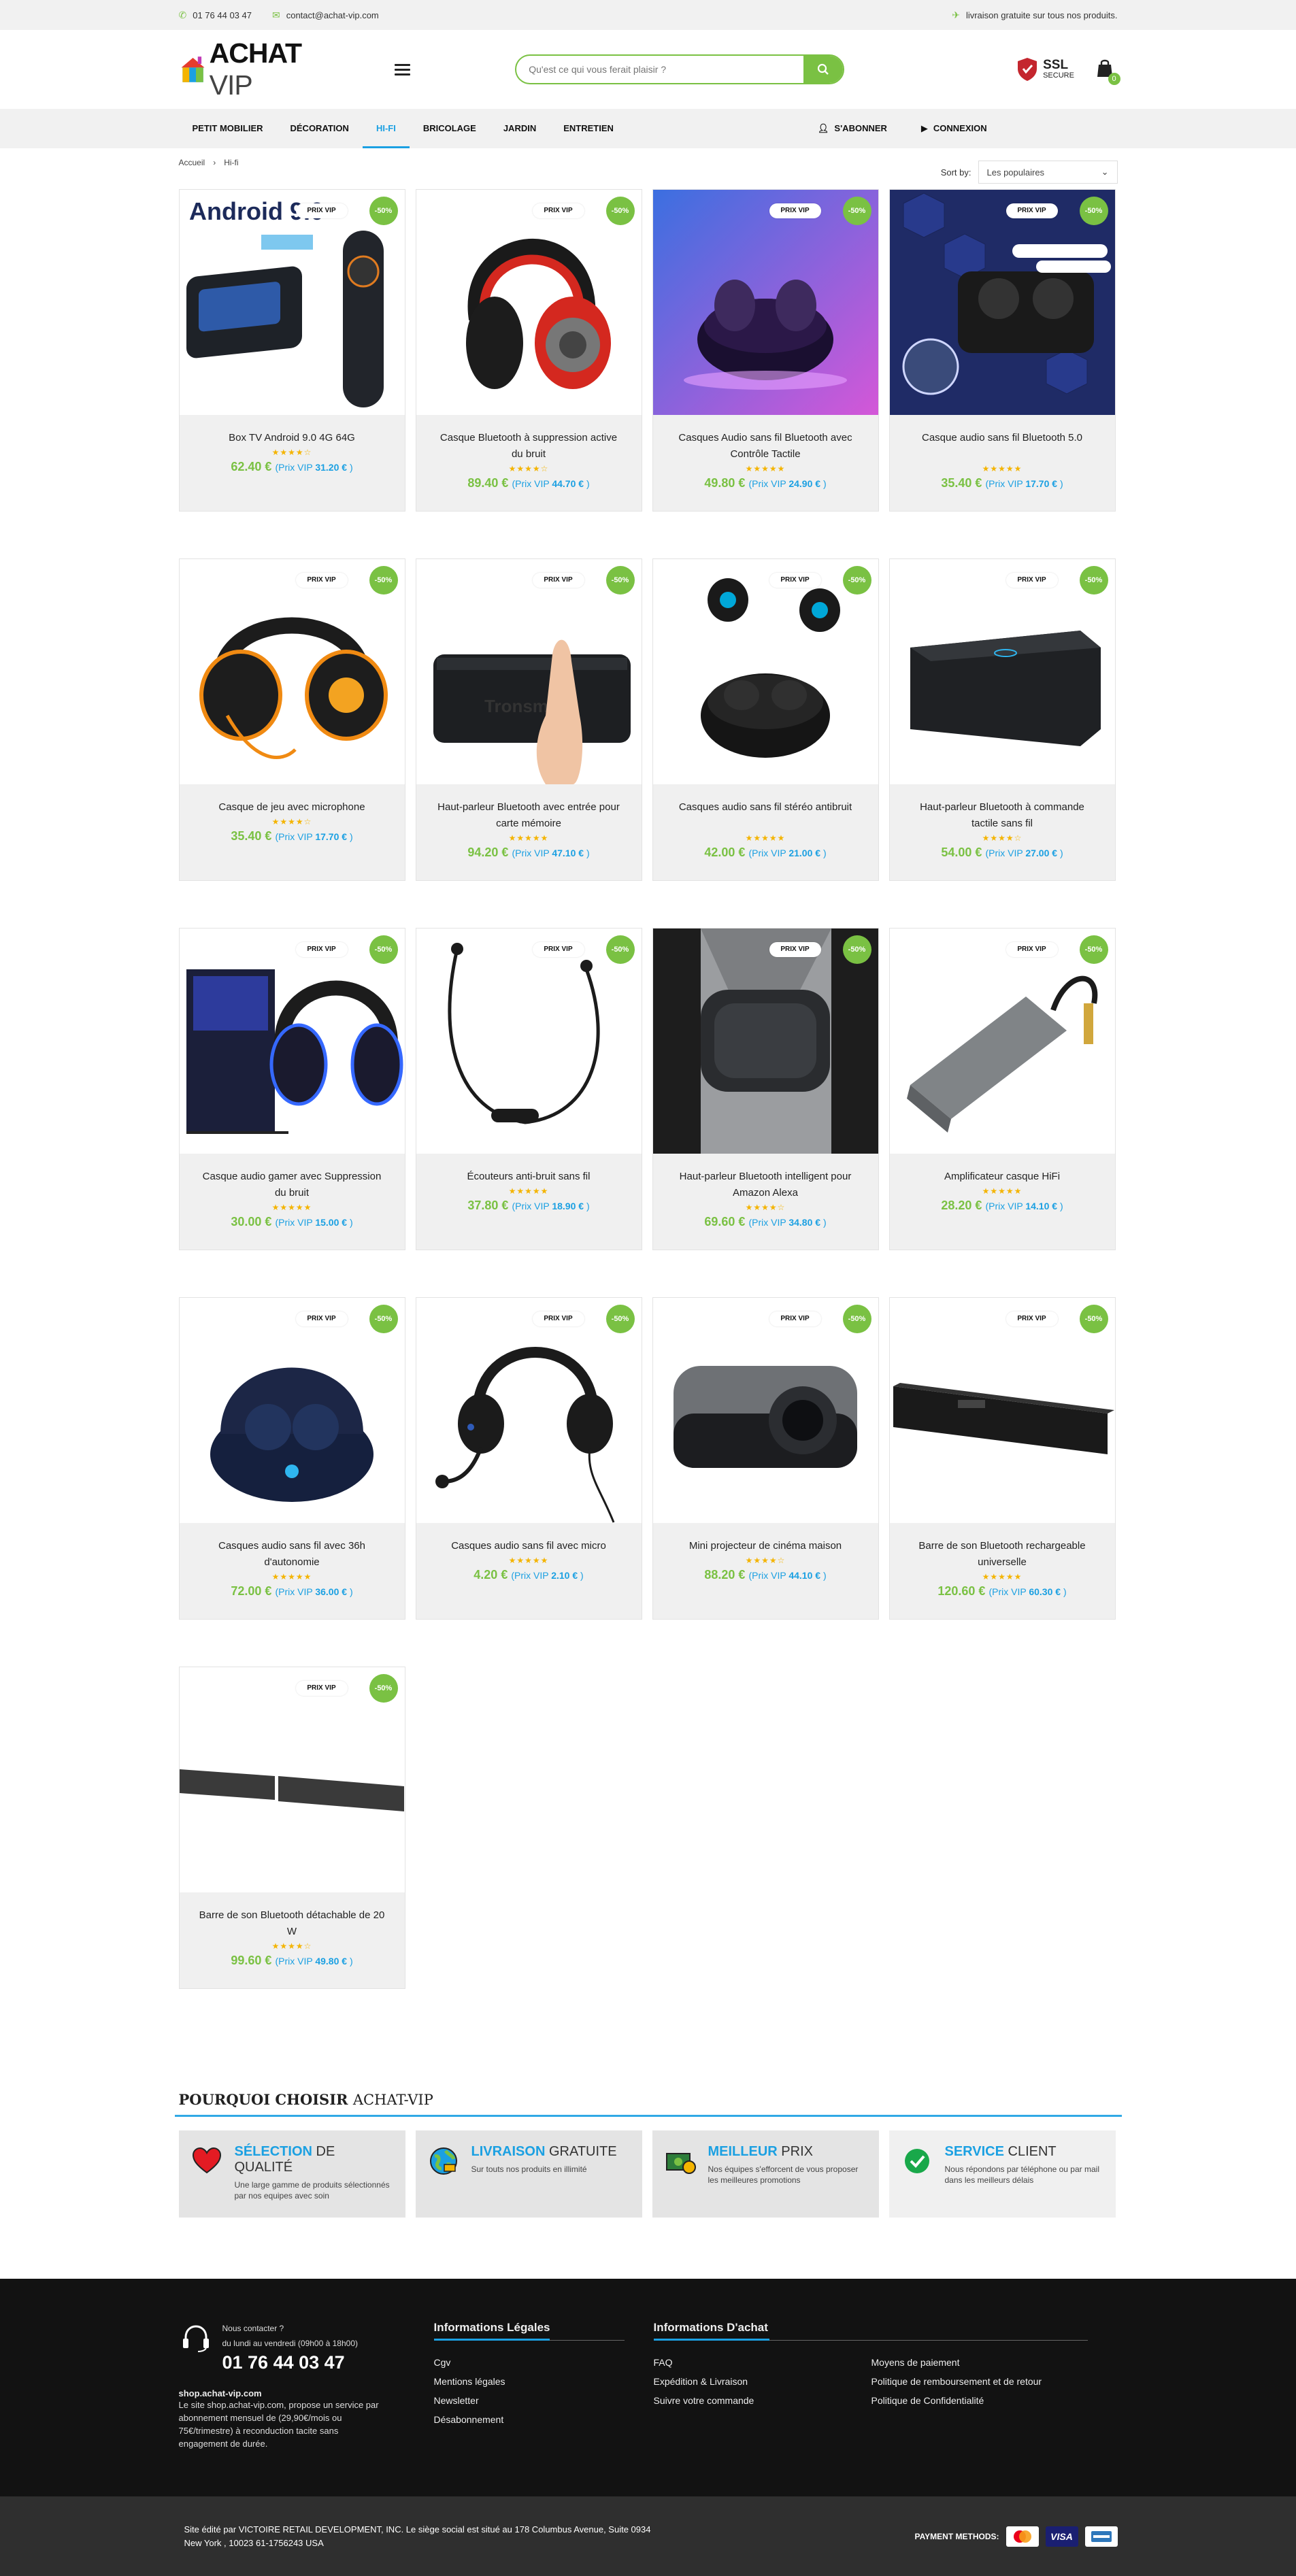 This screenshot has width=1296, height=2576. What do you see at coordinates (765, 815) in the screenshot?
I see `product-name: Casques audio sans fil stéréo antibruit` at bounding box center [765, 815].